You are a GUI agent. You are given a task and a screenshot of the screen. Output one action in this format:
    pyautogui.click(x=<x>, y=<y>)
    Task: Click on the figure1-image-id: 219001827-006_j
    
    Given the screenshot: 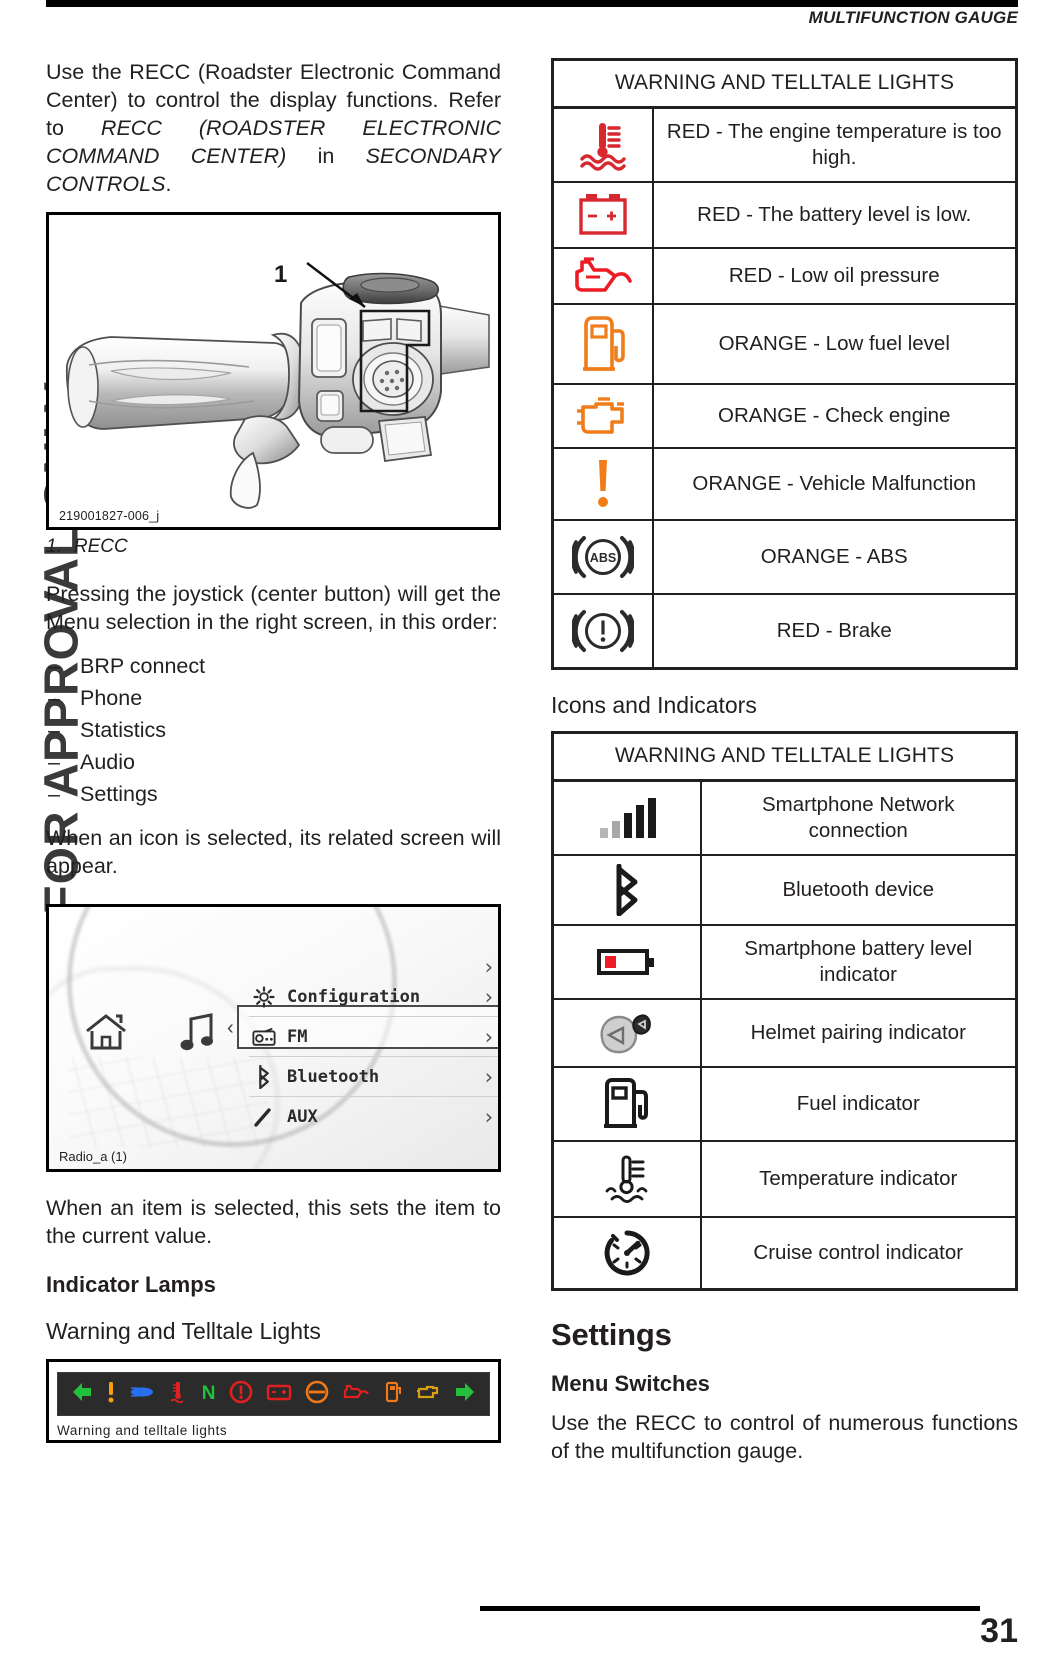 What is the action you would take?
    pyautogui.click(x=109, y=516)
    